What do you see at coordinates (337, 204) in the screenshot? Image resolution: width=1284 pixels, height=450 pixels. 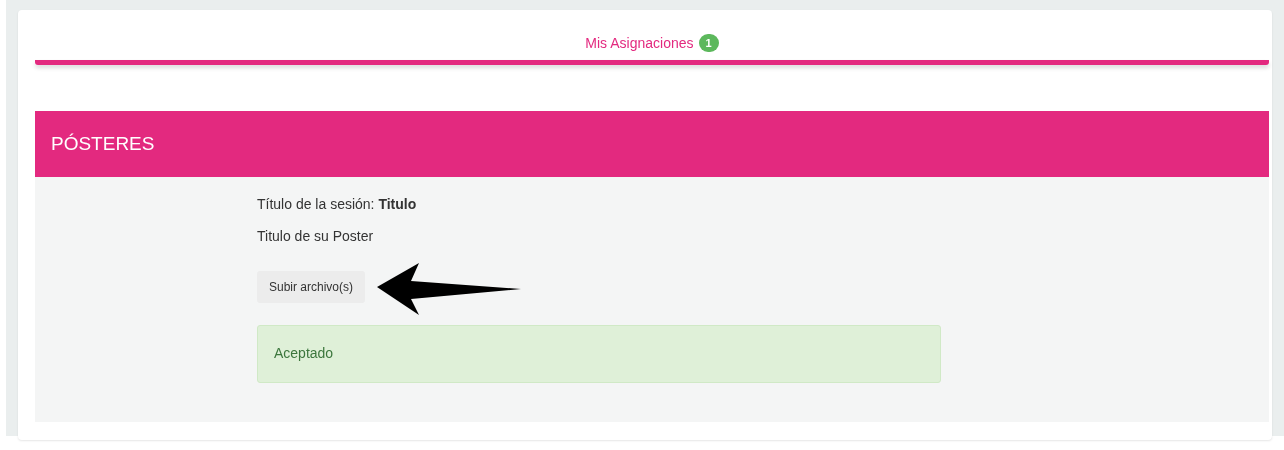 I see `session-title: Título de la sesión: Titulo` at bounding box center [337, 204].